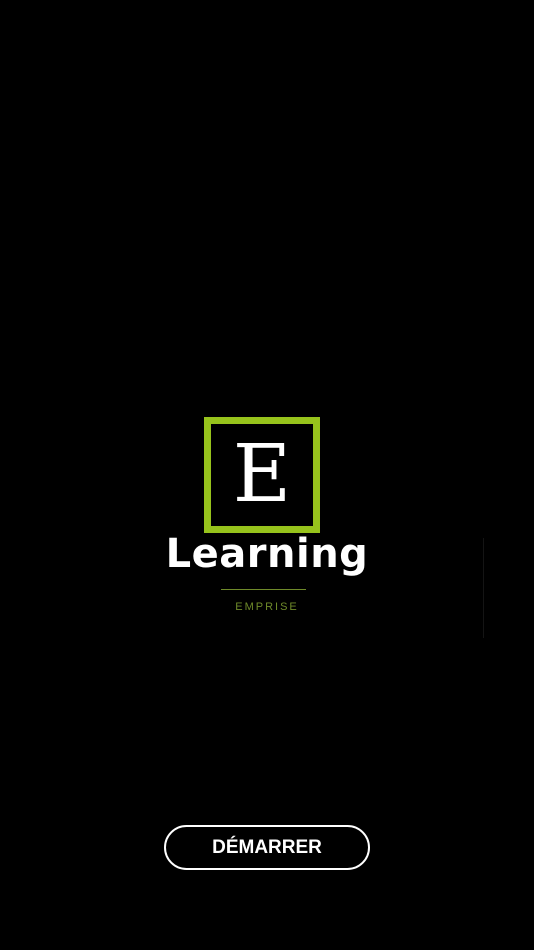 This screenshot has height=950, width=534. I want to click on logo-letter: E, so click(262, 473).